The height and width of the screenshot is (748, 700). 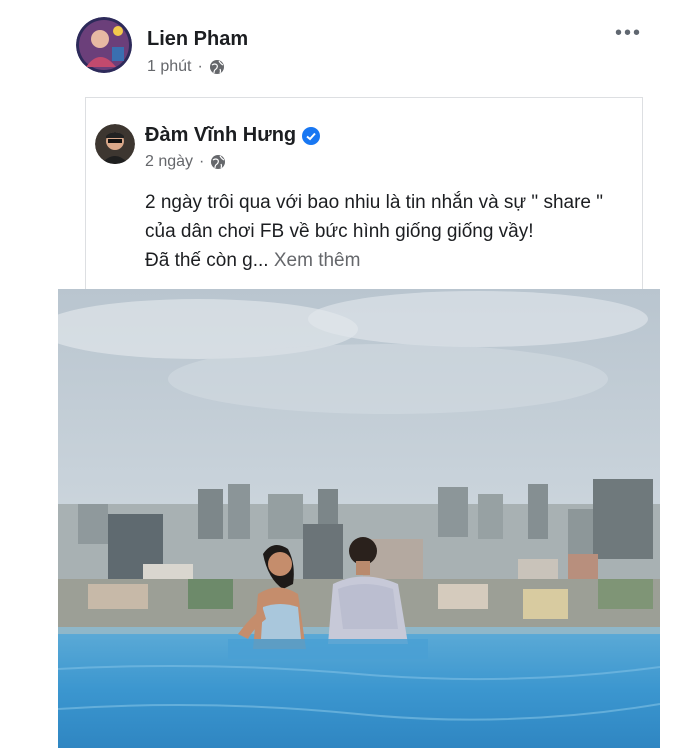 What do you see at coordinates (115, 144) in the screenshot?
I see `shared-author-avatar` at bounding box center [115, 144].